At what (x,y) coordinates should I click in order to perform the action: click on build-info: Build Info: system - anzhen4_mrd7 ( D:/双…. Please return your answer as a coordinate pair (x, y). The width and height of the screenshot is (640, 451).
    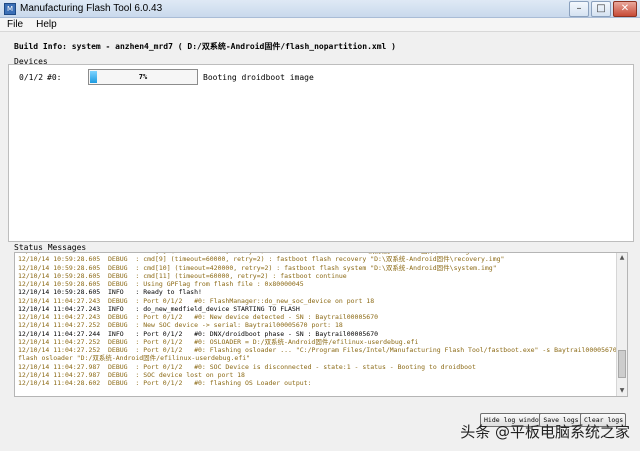
    Looking at the image, I should click on (205, 46).